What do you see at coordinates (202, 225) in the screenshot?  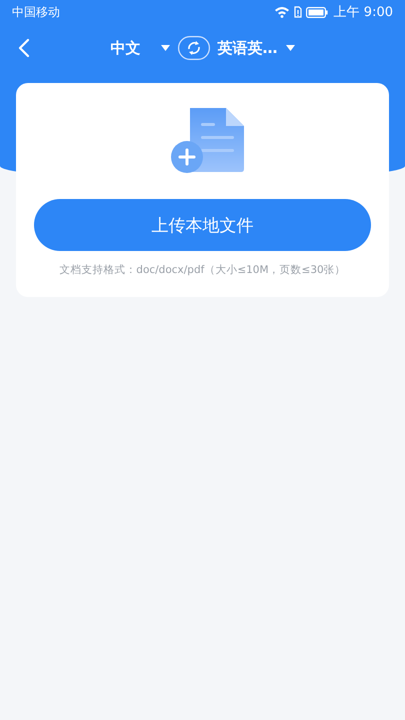 I see `upload-button: 上传本地文件` at bounding box center [202, 225].